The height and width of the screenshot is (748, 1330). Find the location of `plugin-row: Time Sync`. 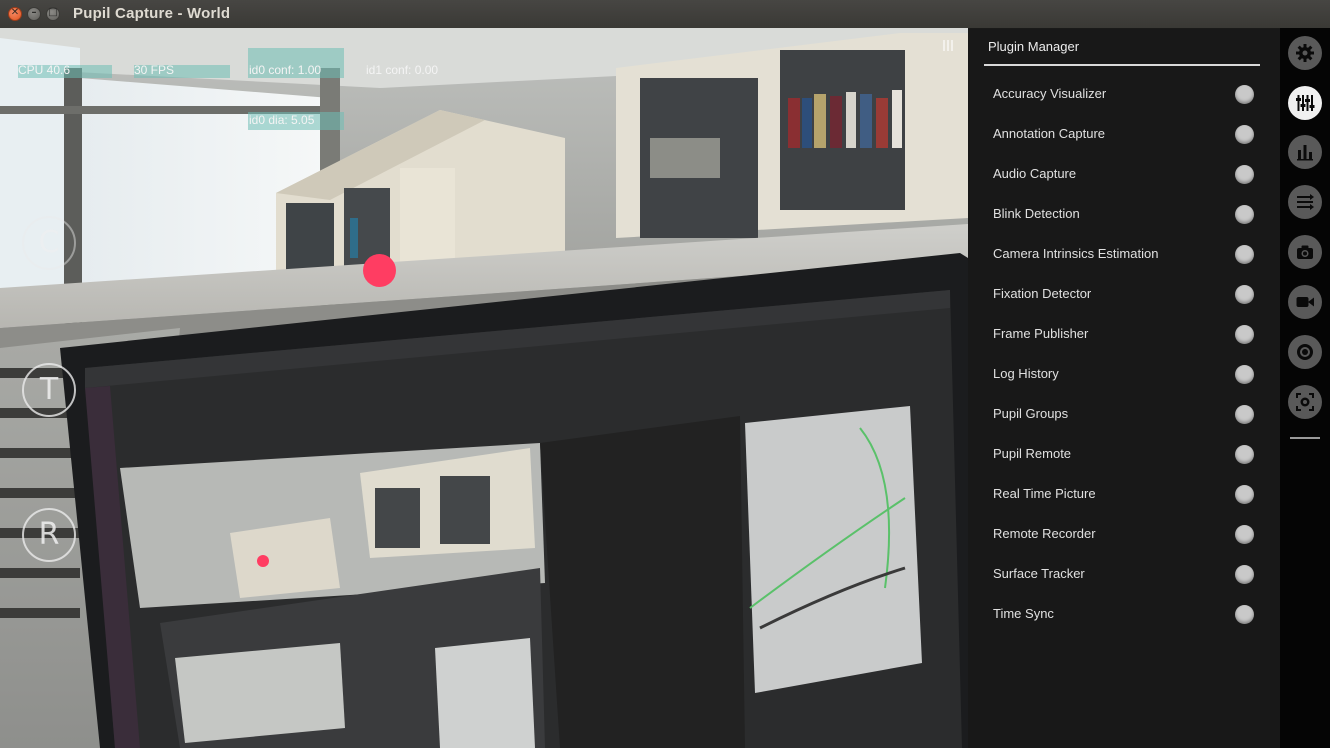

plugin-row: Time Sync is located at coordinates (1124, 615).